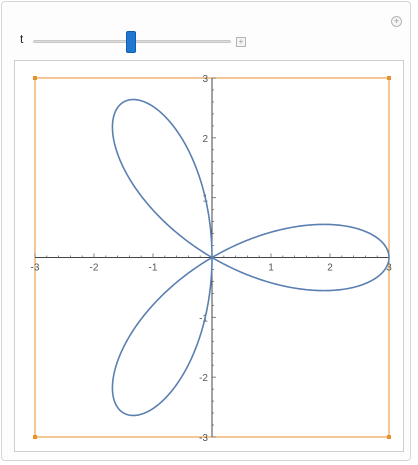 The height and width of the screenshot is (465, 418). What do you see at coordinates (22, 39) in the screenshot?
I see `slider-variable-label: t` at bounding box center [22, 39].